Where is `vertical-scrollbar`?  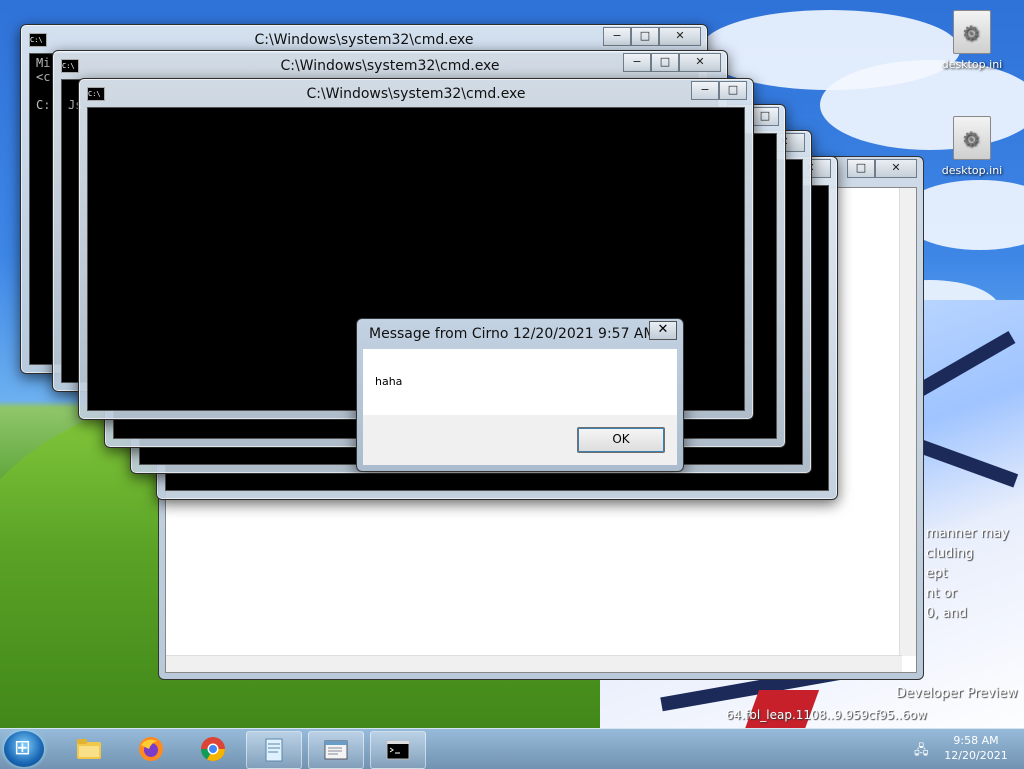
vertical-scrollbar is located at coordinates (907, 422).